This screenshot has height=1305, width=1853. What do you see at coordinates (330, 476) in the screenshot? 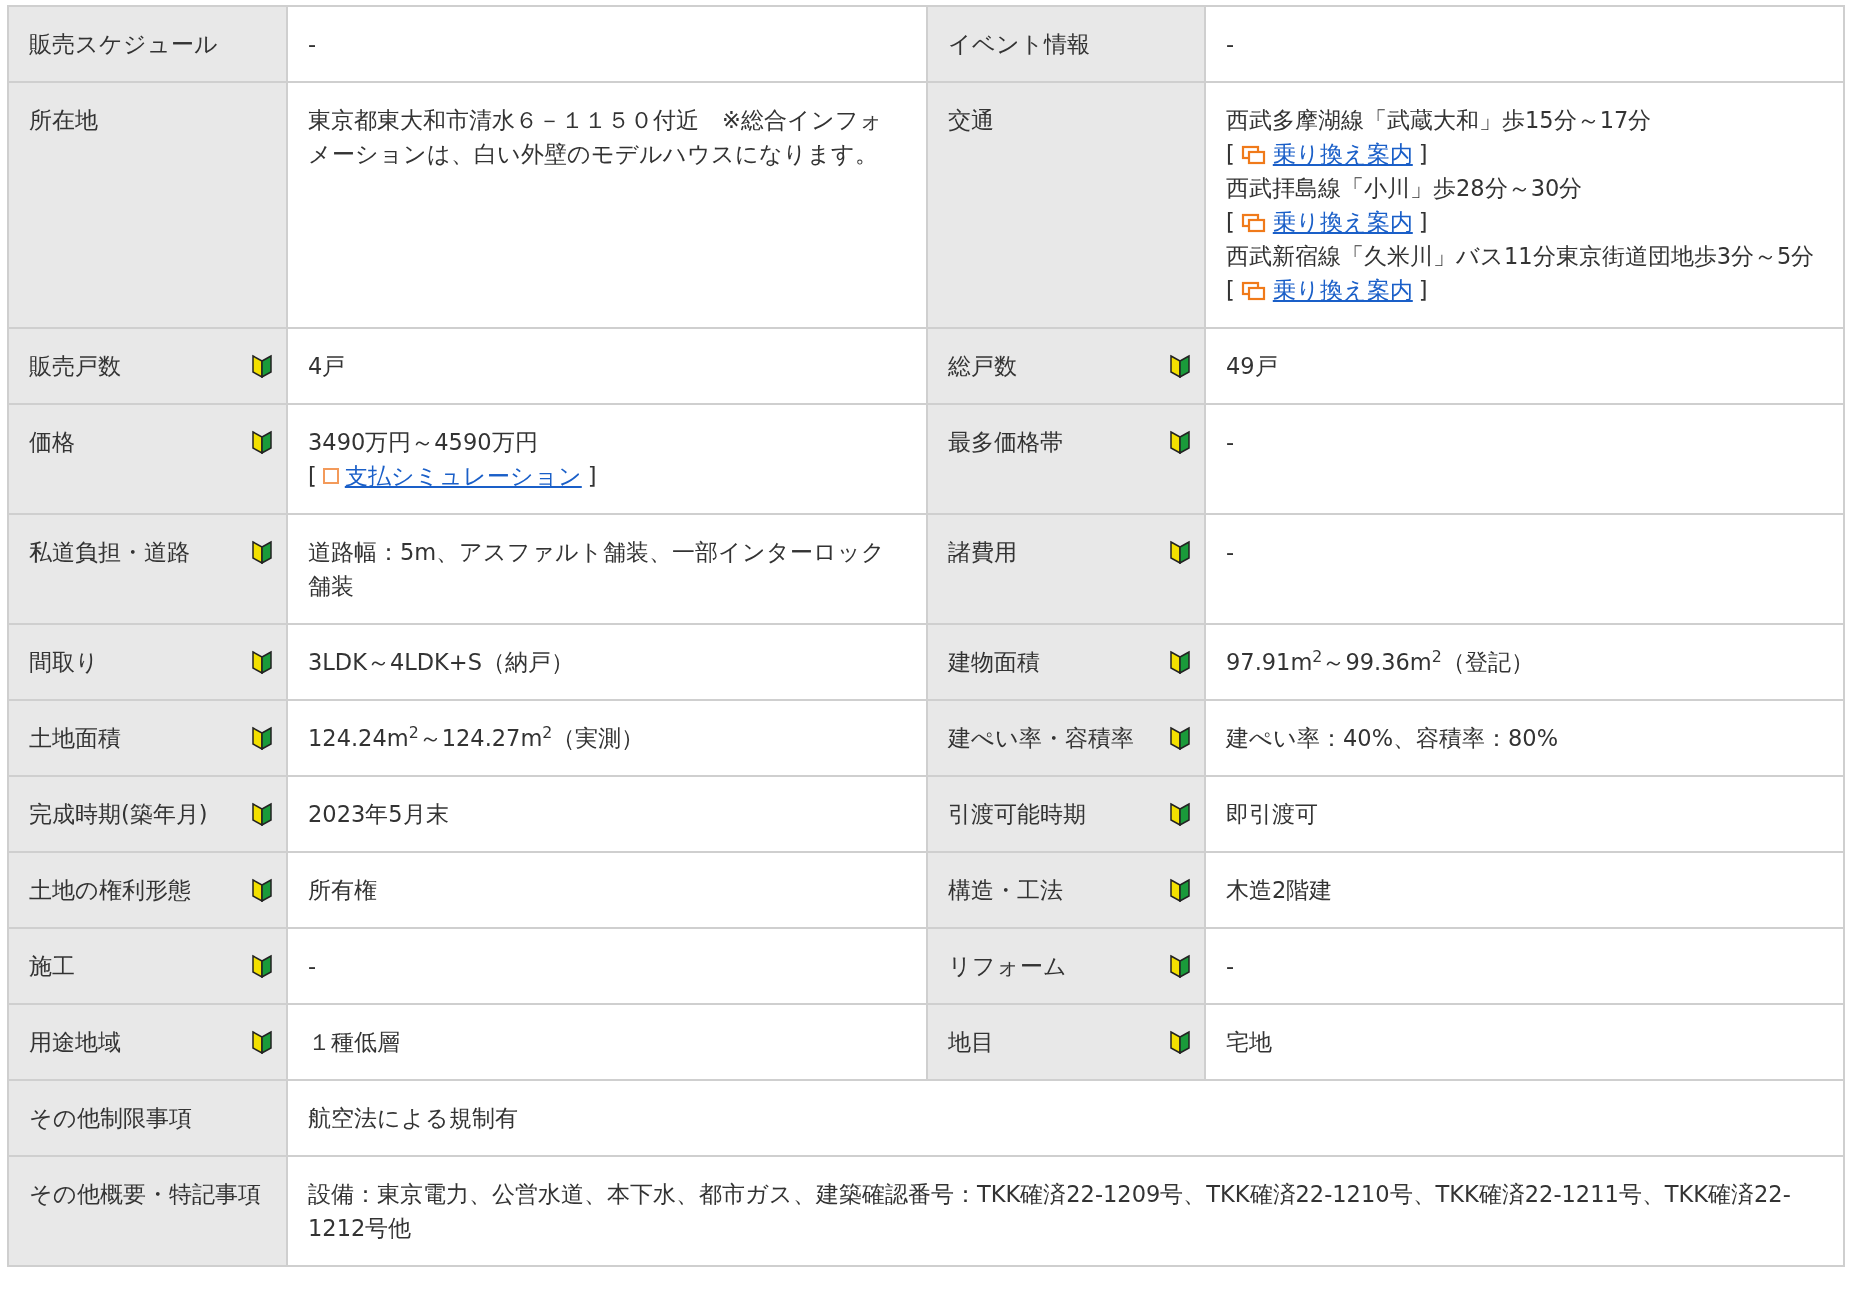
I see `square-icon` at bounding box center [330, 476].